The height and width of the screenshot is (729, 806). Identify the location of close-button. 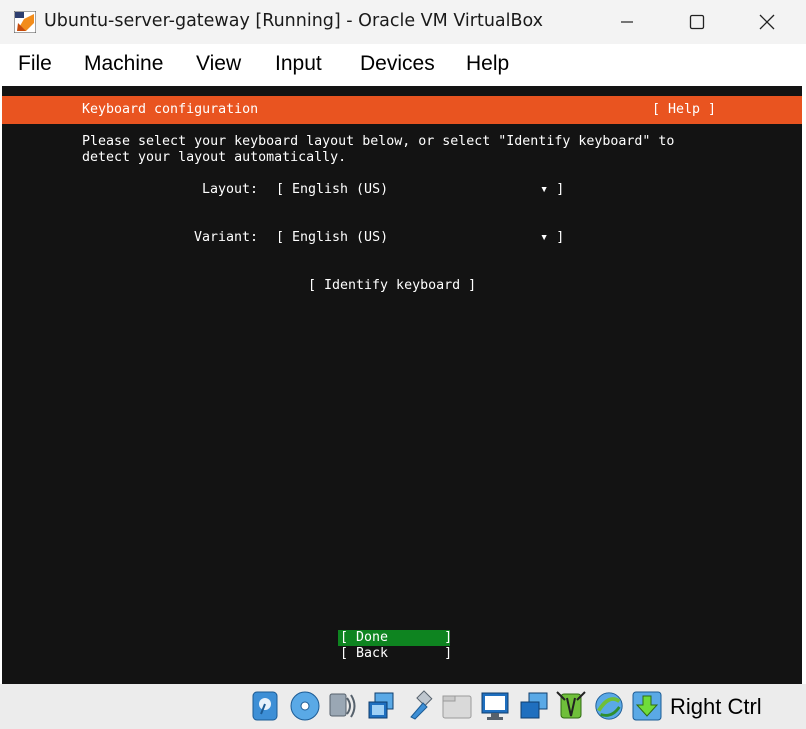
(767, 22).